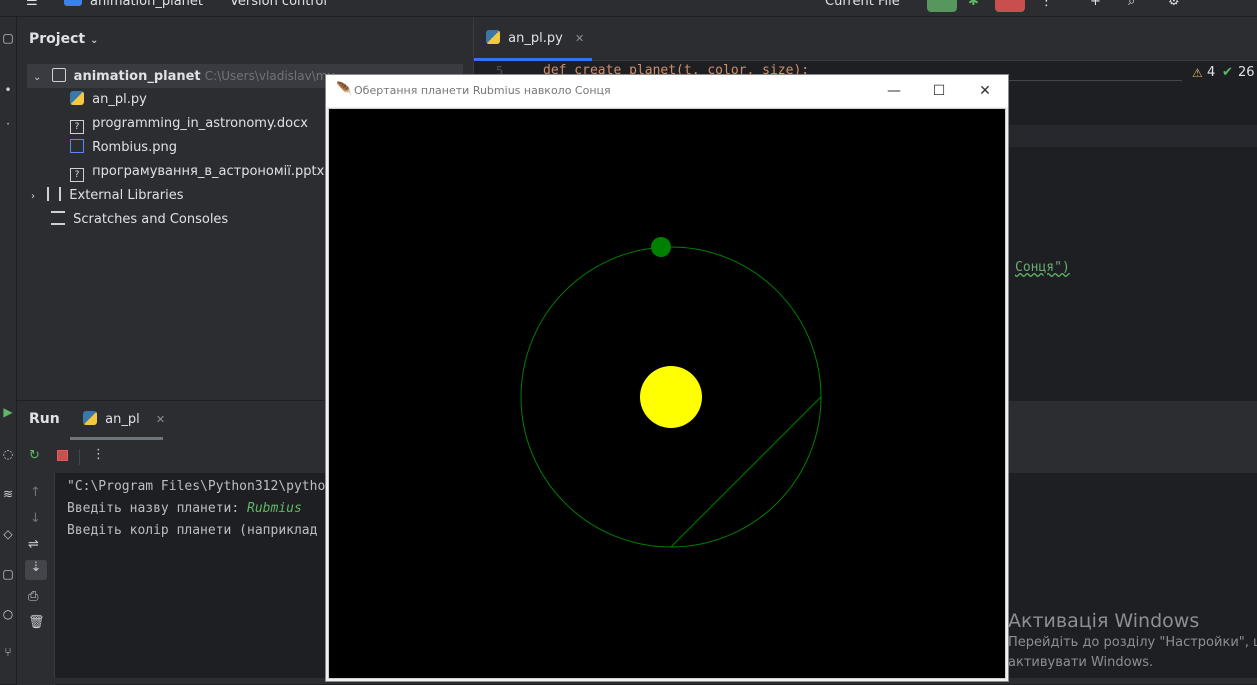 The width and height of the screenshot is (1257, 685). What do you see at coordinates (33, 196) in the screenshot?
I see `chevron-right-icon: ›` at bounding box center [33, 196].